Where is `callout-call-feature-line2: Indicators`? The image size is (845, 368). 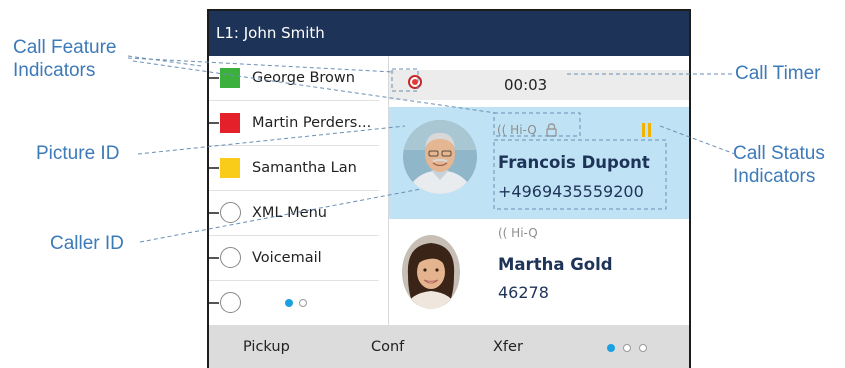
callout-call-feature-line2: Indicators is located at coordinates (54, 70).